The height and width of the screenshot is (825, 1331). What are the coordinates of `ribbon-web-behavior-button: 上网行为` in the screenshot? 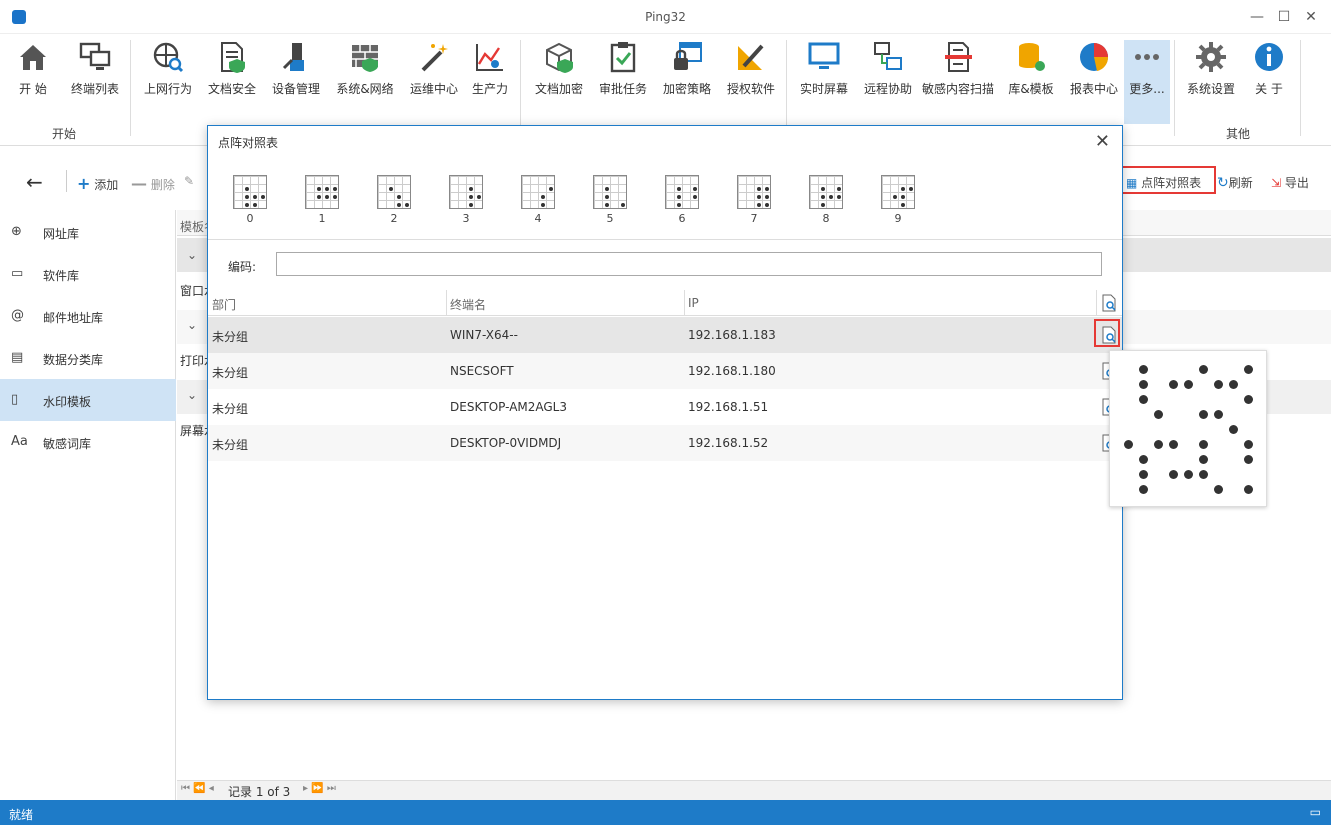 It's located at (168, 76).